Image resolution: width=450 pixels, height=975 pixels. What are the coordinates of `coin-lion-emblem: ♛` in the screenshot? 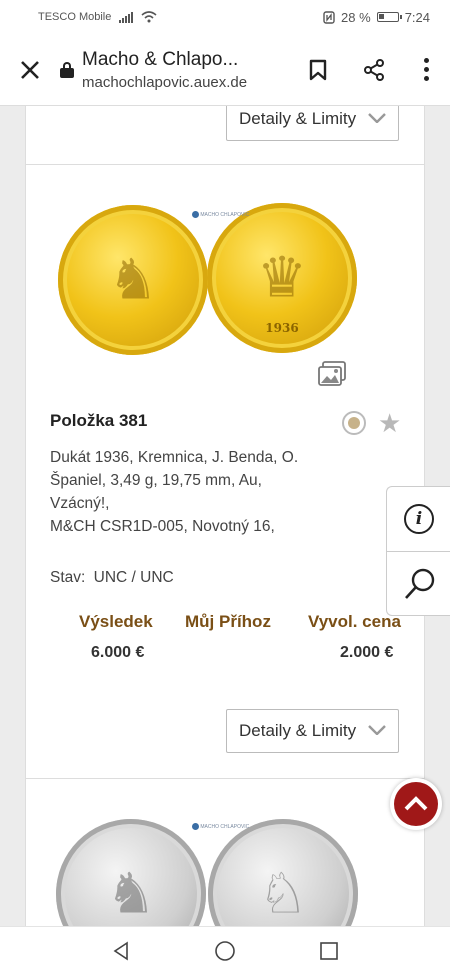 It's located at (282, 278).